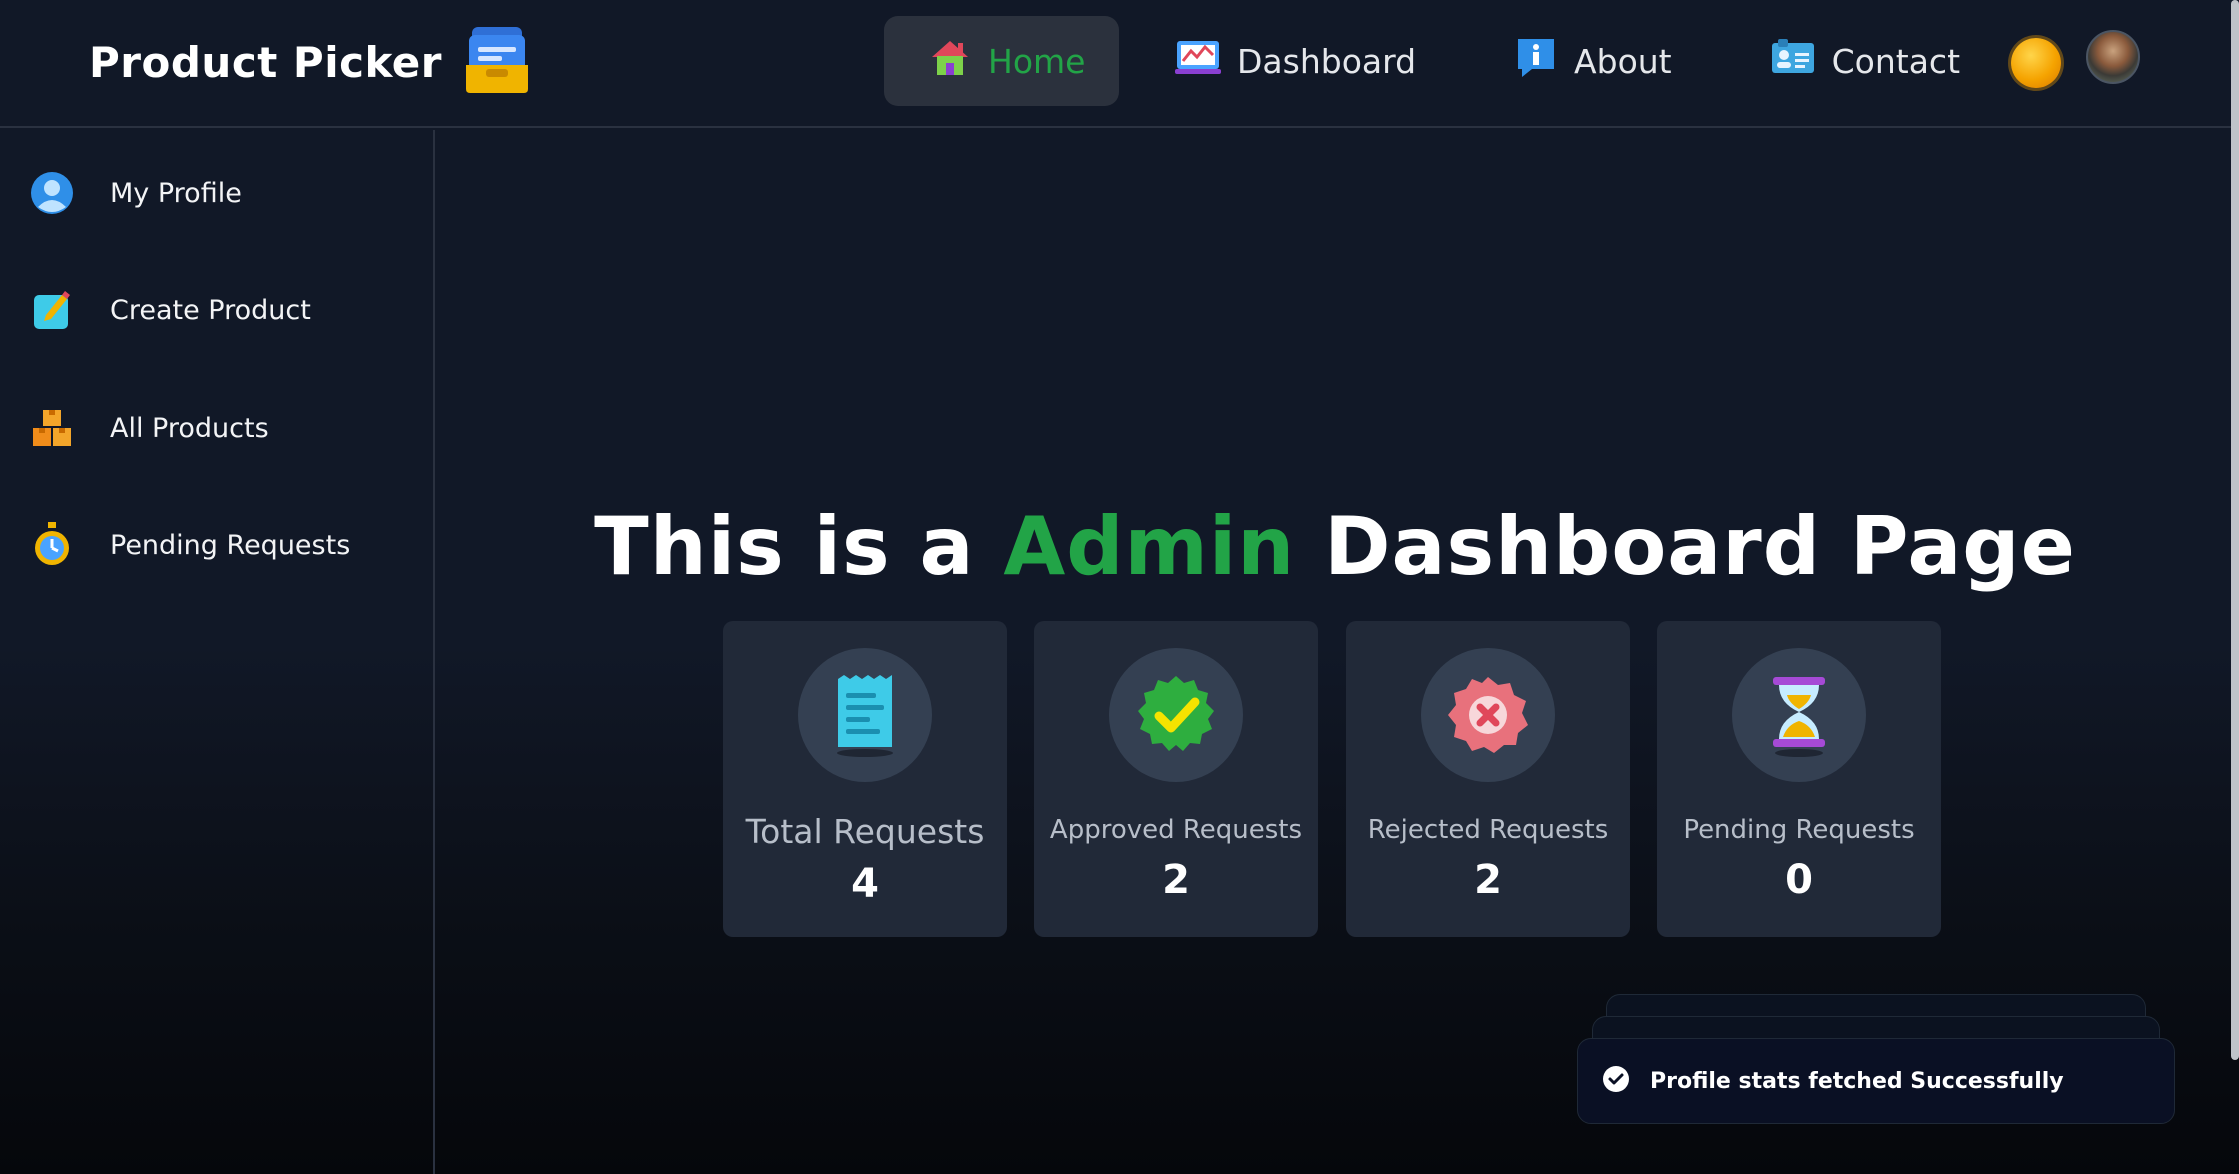 The height and width of the screenshot is (1174, 2239). What do you see at coordinates (52, 310) in the screenshot?
I see `memo-icon` at bounding box center [52, 310].